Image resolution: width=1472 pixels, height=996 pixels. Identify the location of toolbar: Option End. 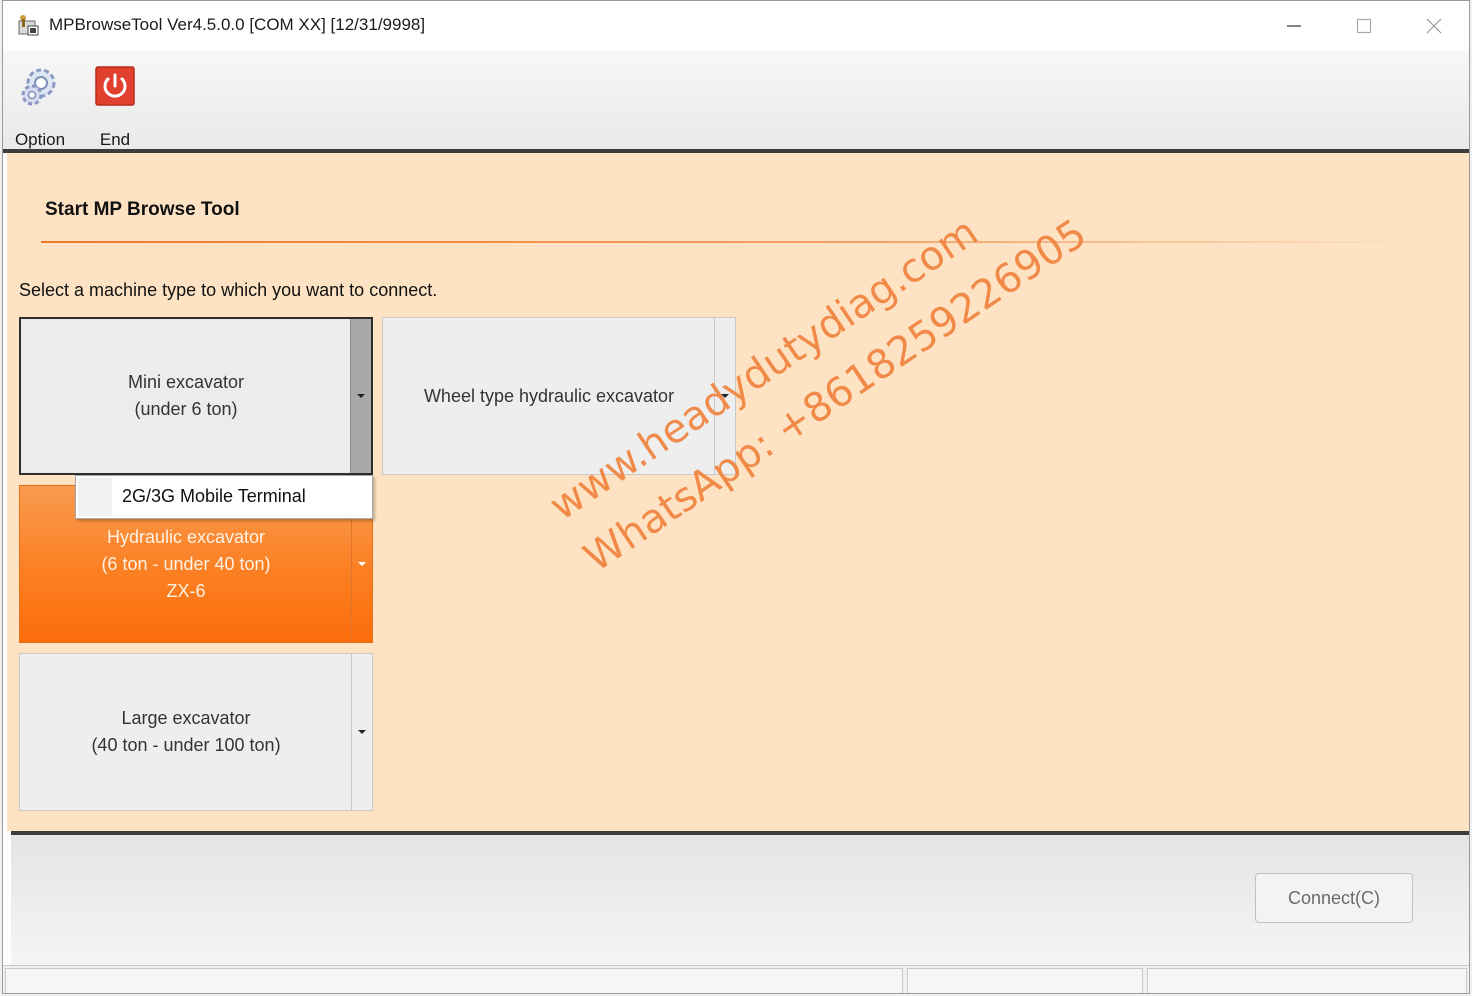
(736, 102).